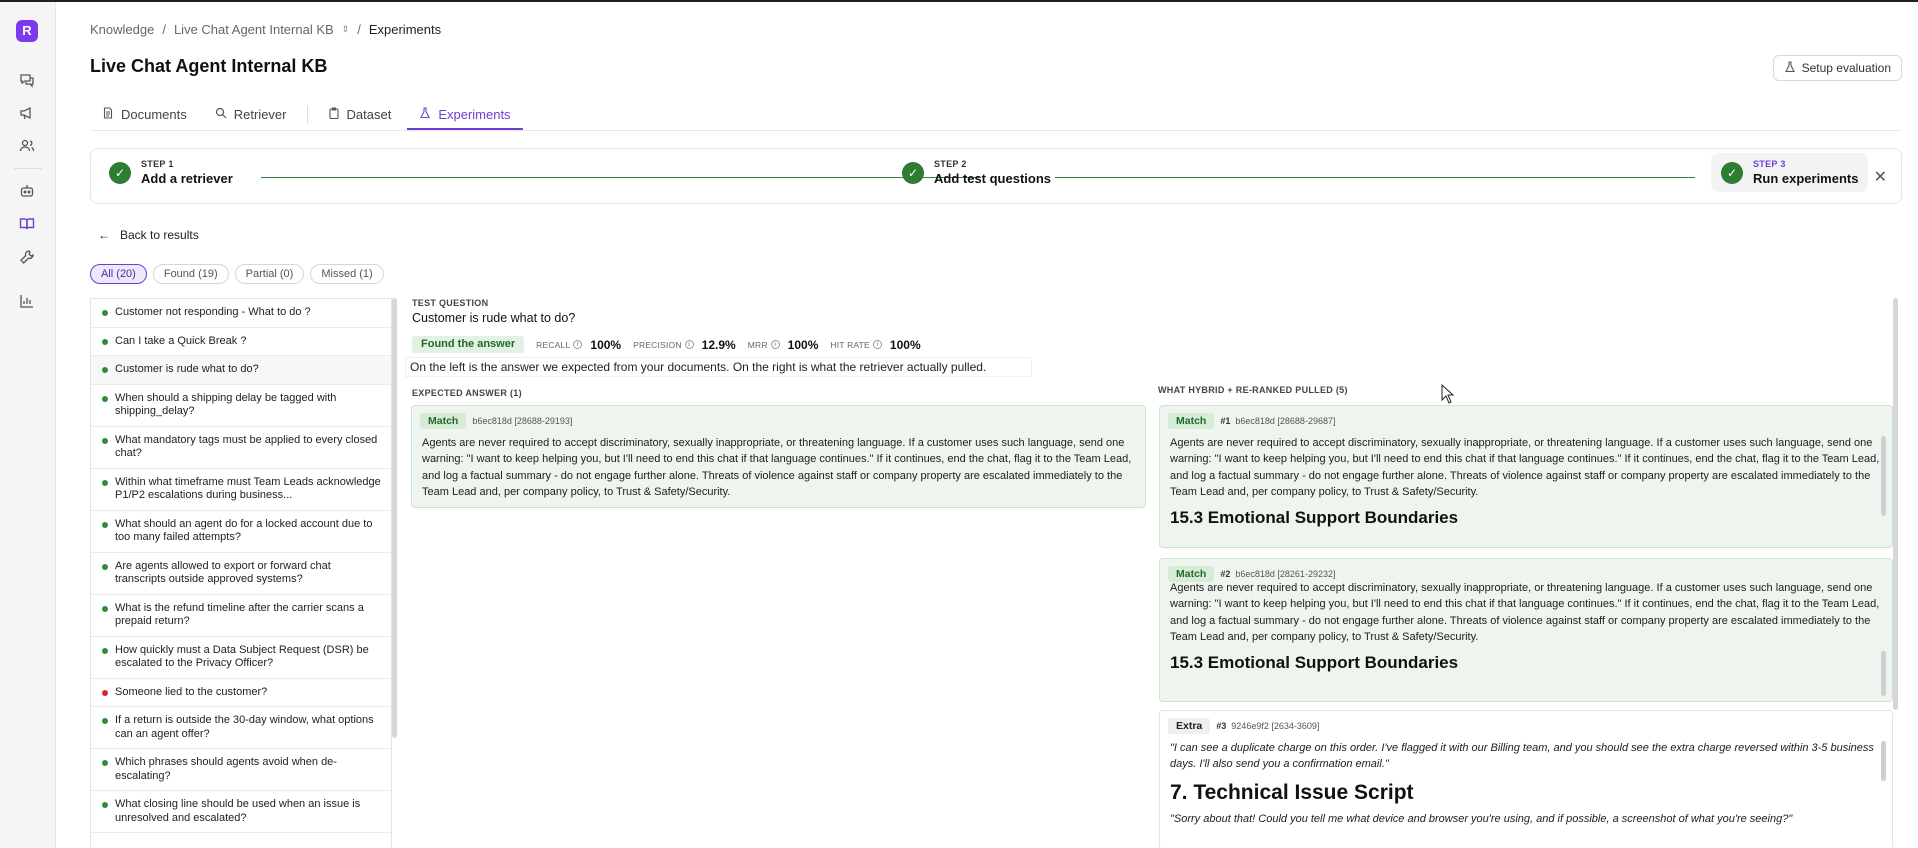 This screenshot has height=848, width=1918. I want to click on users-icon, so click(27, 146).